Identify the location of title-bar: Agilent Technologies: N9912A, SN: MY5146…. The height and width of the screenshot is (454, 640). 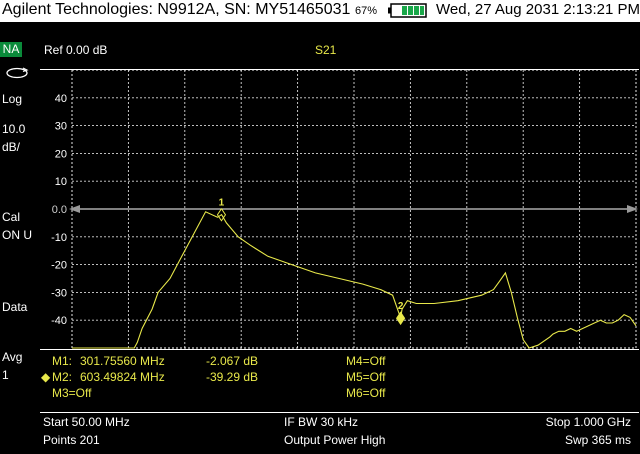
(320, 11).